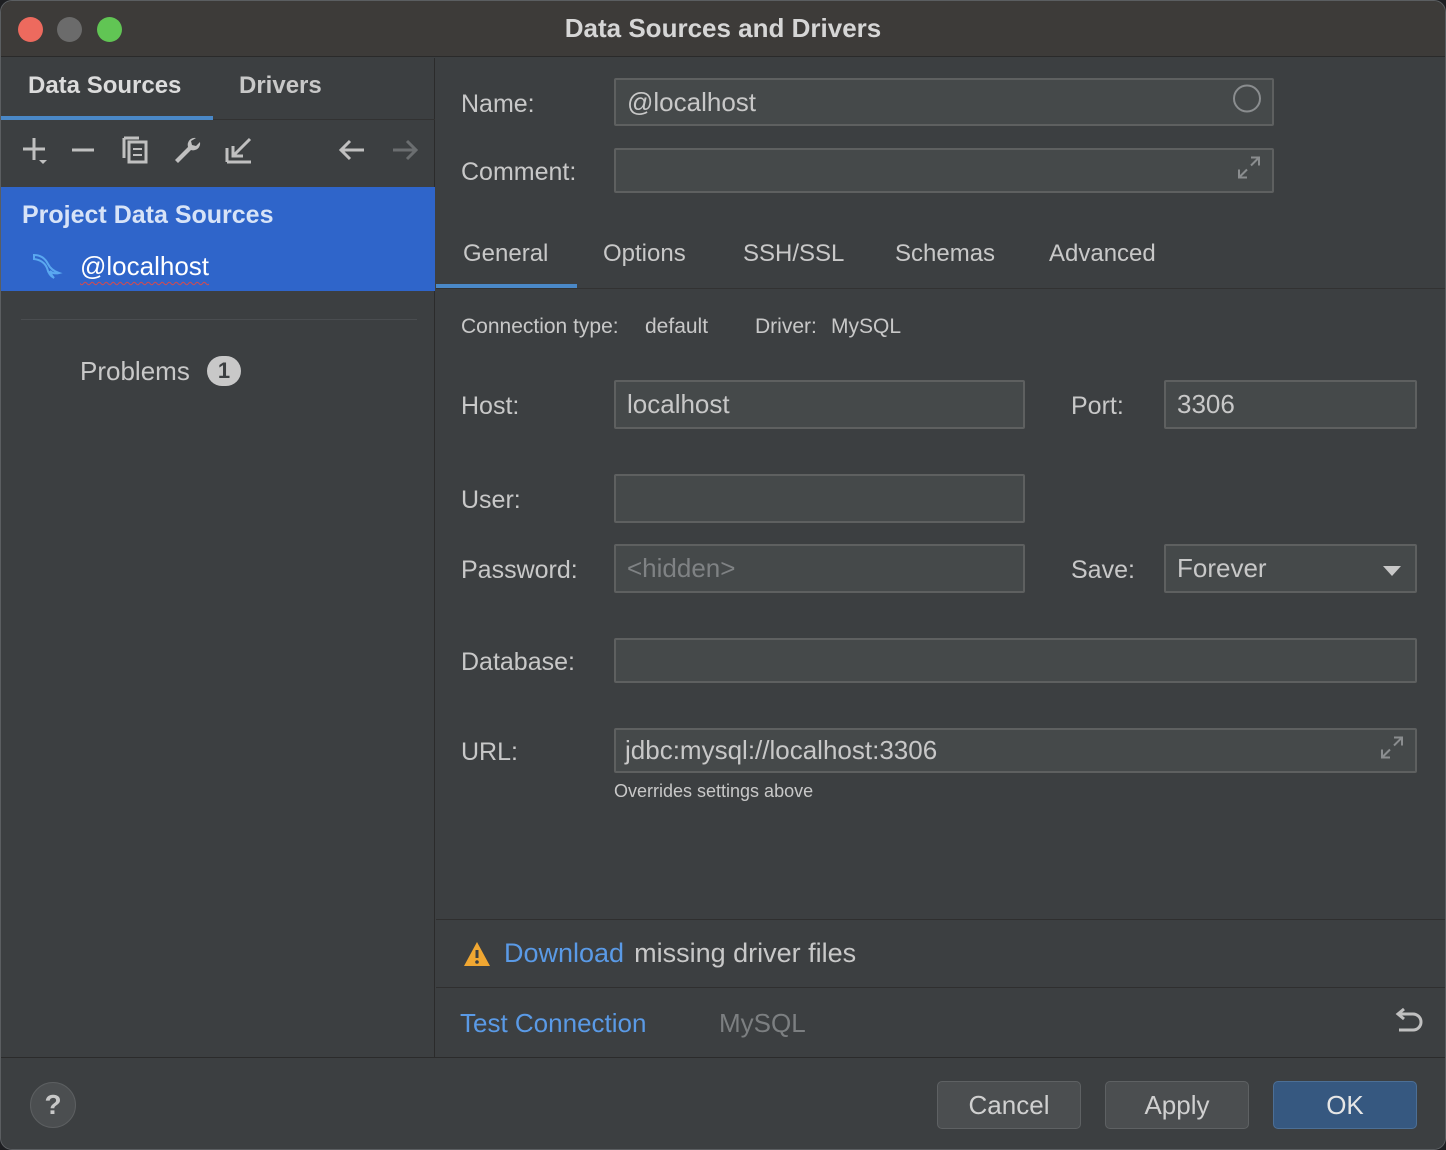 This screenshot has height=1150, width=1446. I want to click on connection-type-link: default, so click(676, 327).